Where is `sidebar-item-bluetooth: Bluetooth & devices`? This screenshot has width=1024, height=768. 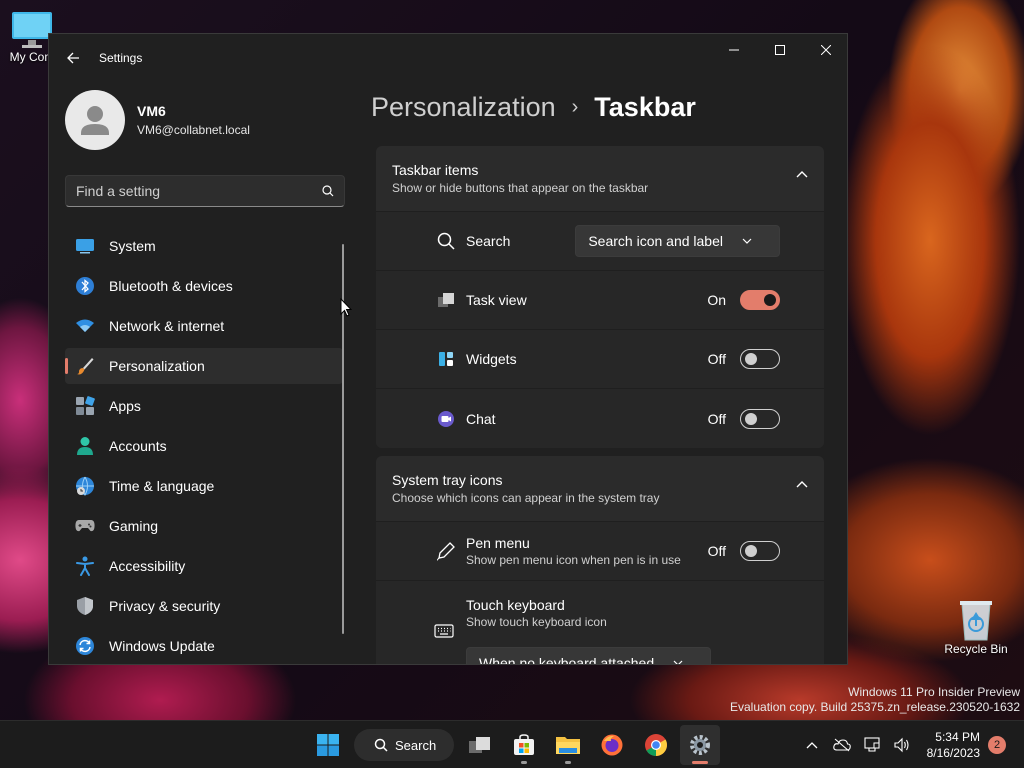 sidebar-item-bluetooth: Bluetooth & devices is located at coordinates (204, 286).